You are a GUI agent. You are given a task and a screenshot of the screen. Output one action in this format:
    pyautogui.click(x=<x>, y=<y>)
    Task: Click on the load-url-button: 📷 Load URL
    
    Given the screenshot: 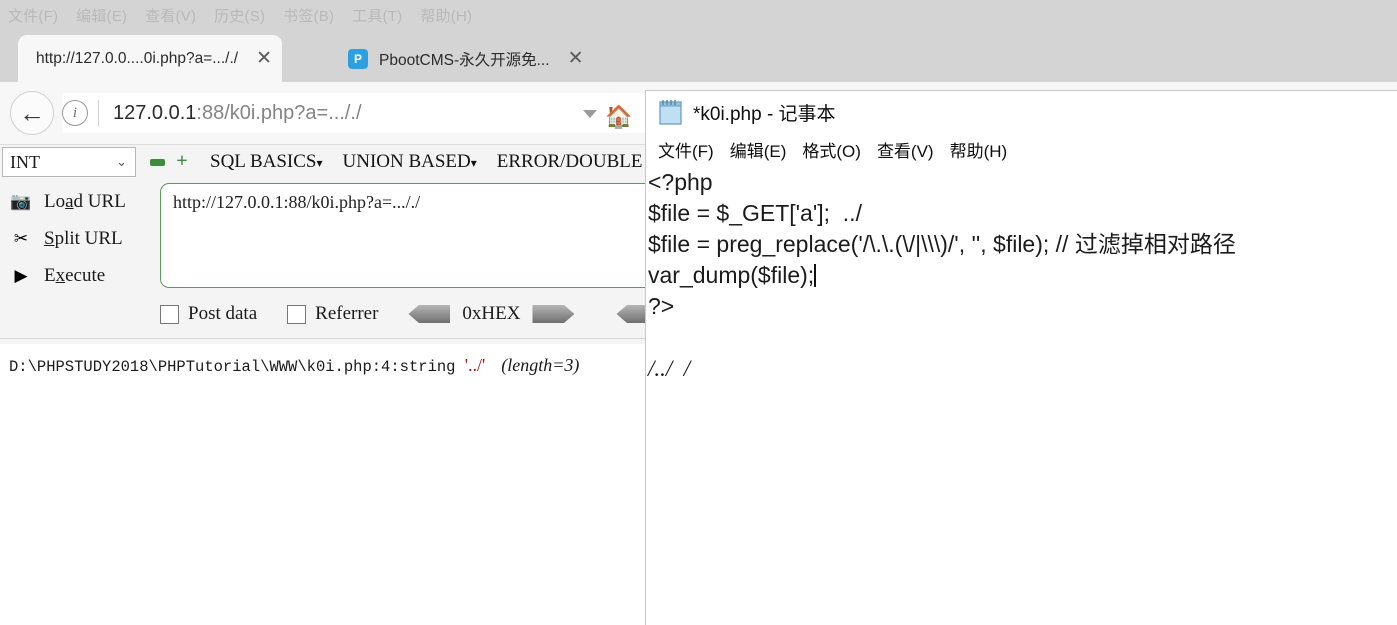 What is the action you would take?
    pyautogui.click(x=76, y=201)
    